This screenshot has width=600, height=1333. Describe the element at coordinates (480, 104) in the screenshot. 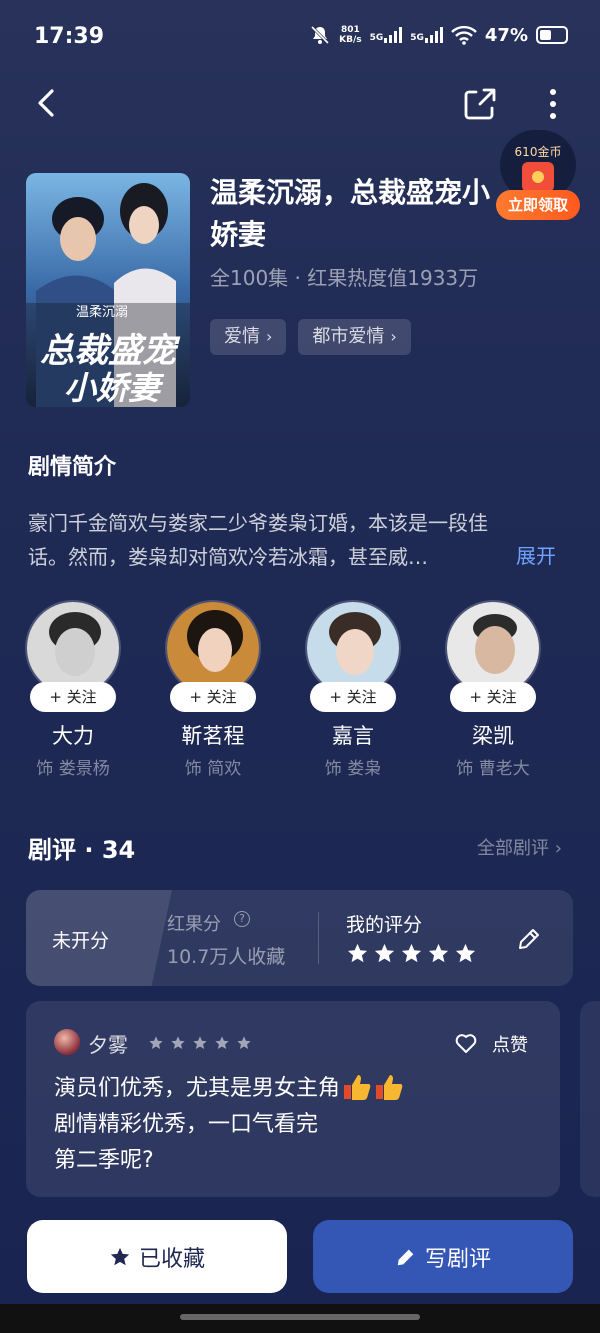

I see `share-icon` at that location.